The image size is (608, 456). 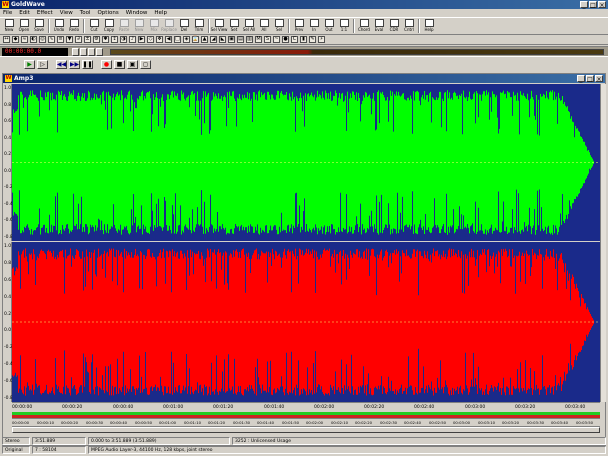 What do you see at coordinates (394, 26) in the screenshot?
I see `toolbar-button-24: CDR` at bounding box center [394, 26].